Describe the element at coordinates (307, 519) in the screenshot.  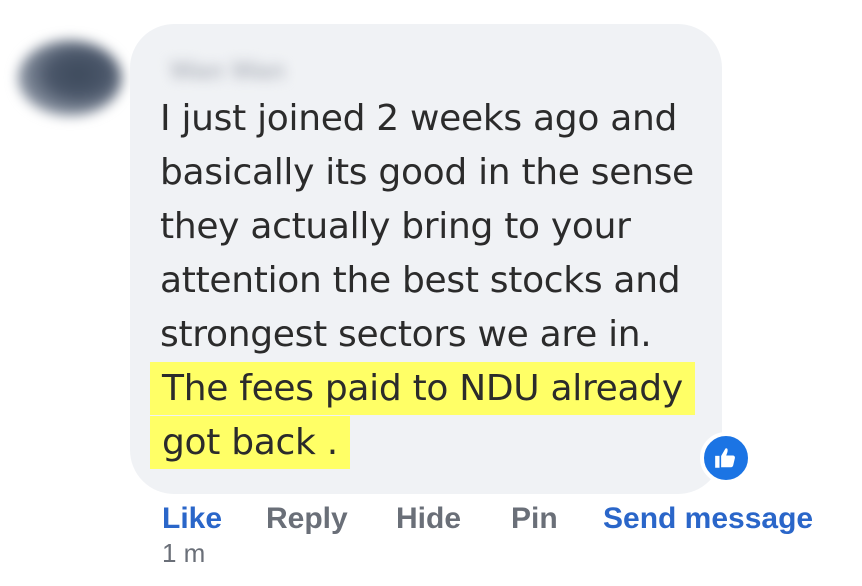
I see `reply-button: Reply` at that location.